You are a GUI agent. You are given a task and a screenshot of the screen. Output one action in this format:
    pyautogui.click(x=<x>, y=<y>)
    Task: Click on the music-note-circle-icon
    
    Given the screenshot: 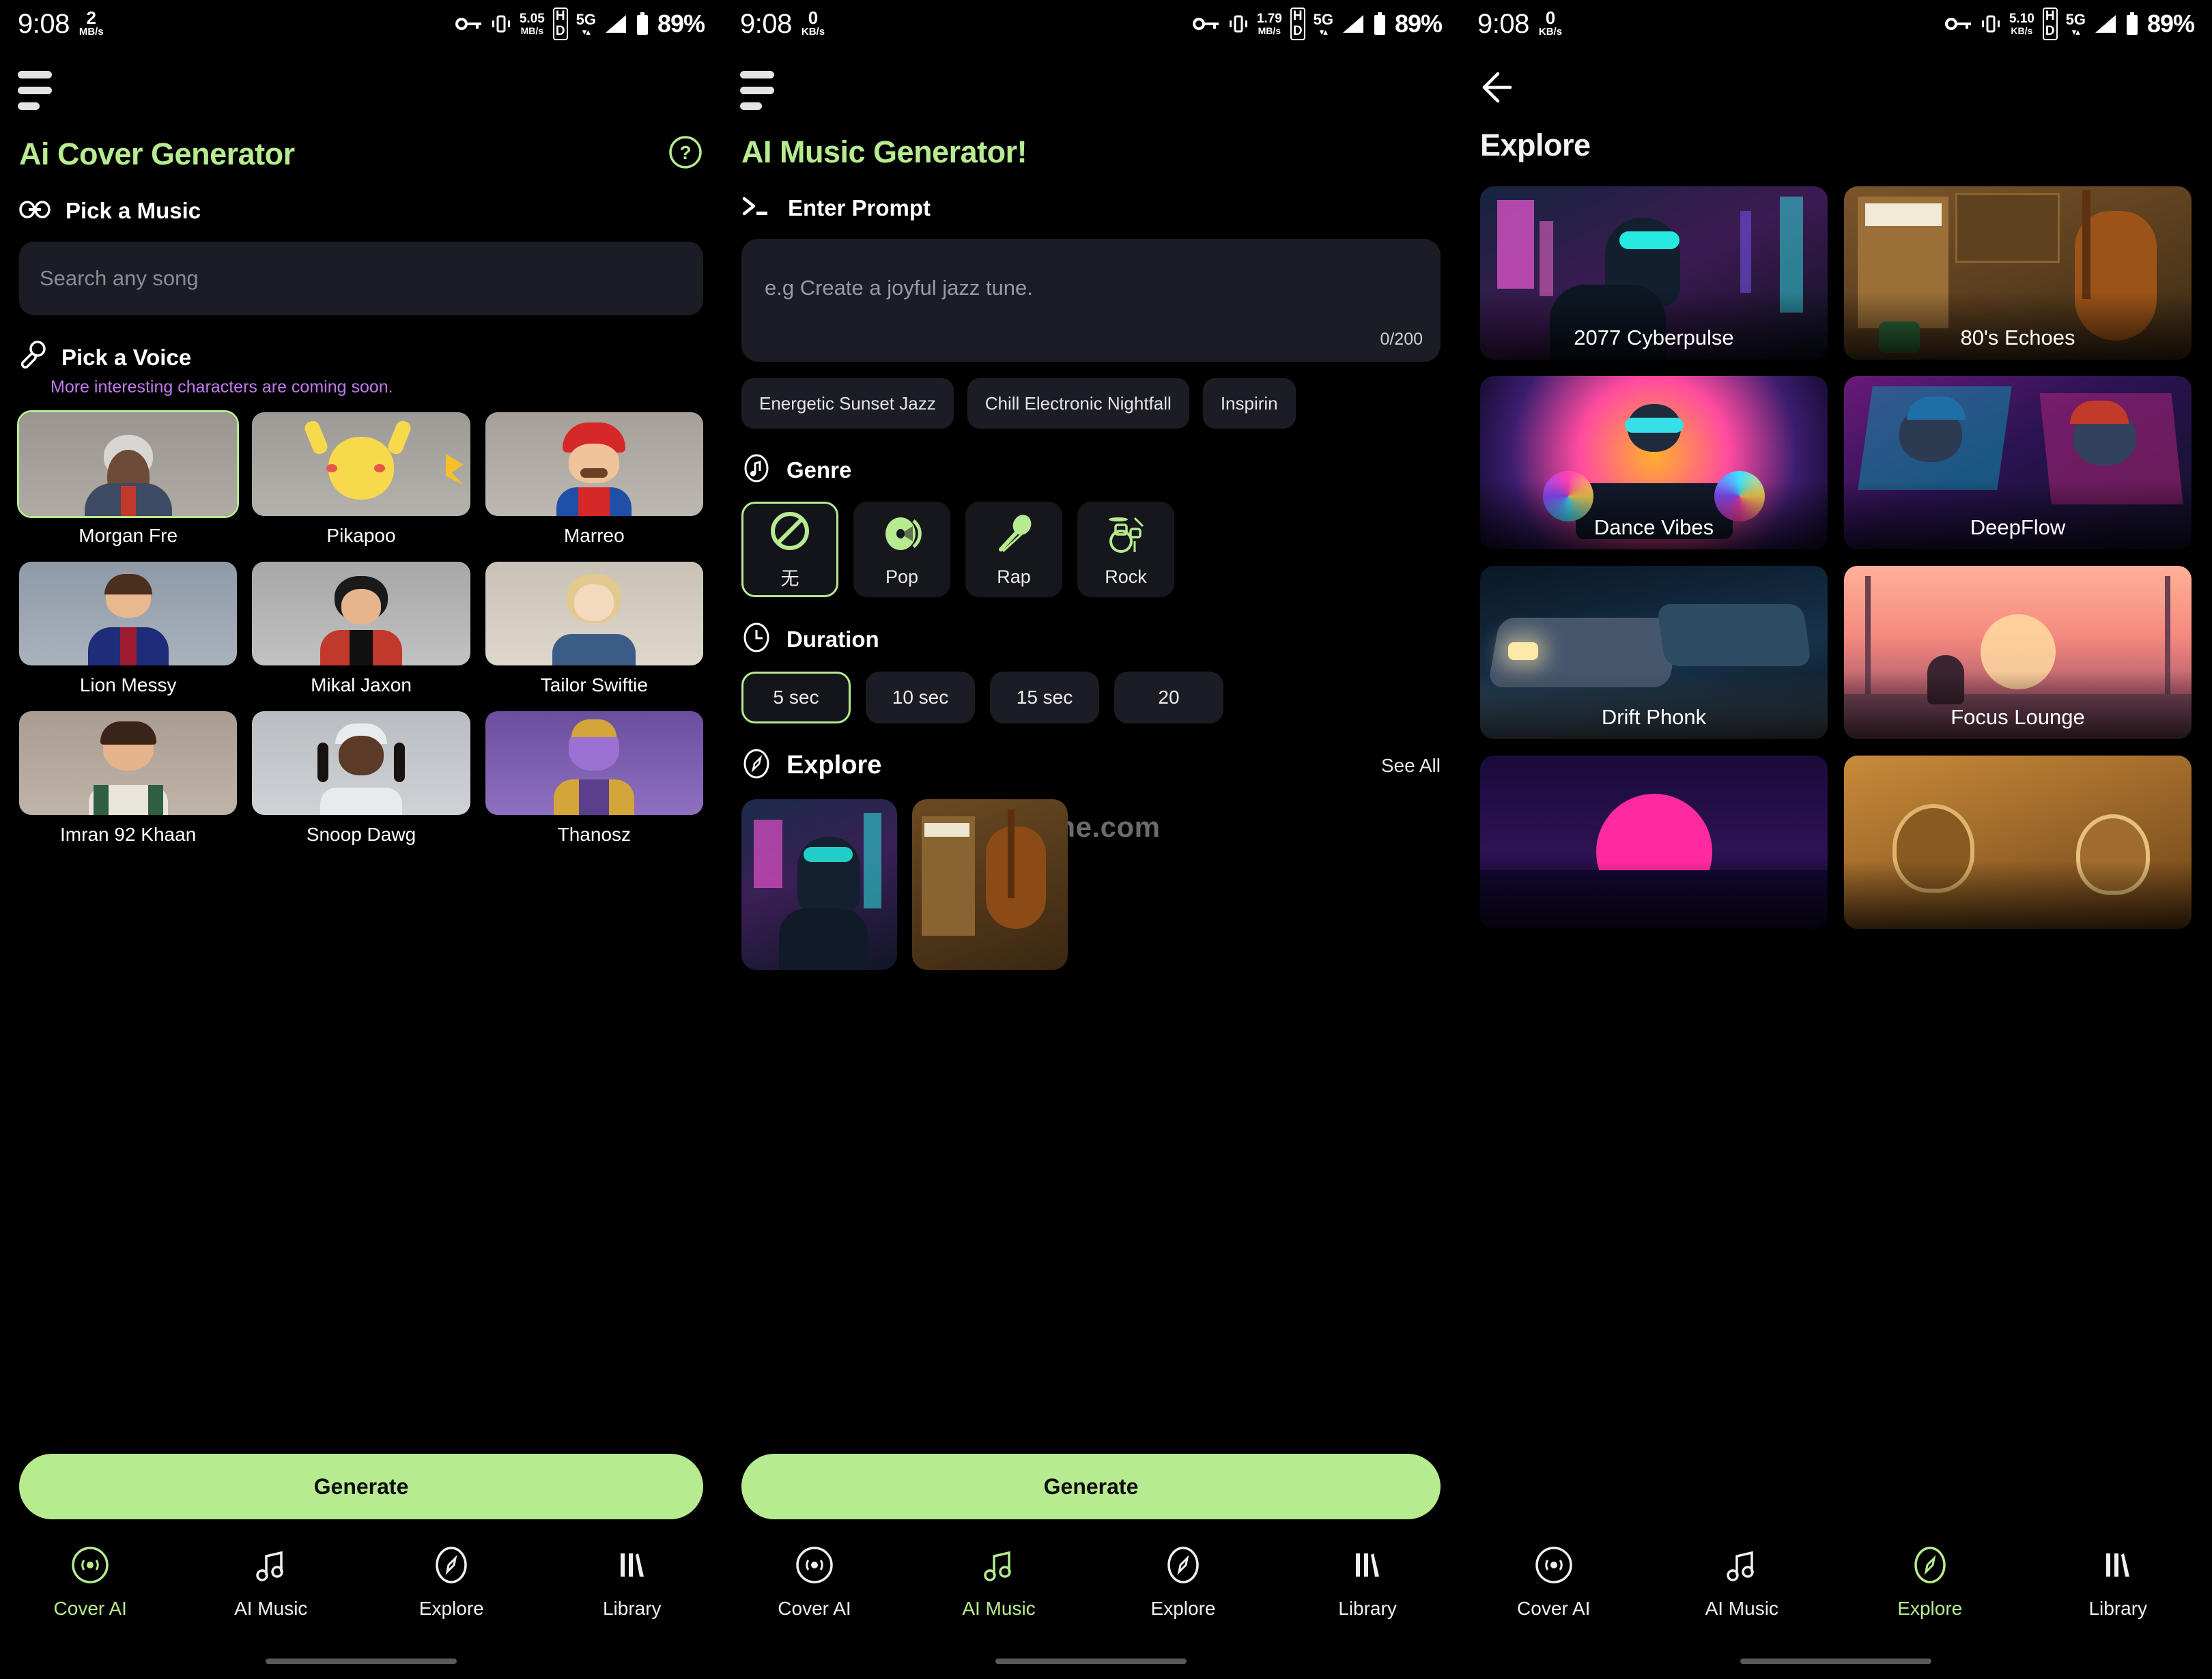 What is the action you would take?
    pyautogui.click(x=756, y=470)
    